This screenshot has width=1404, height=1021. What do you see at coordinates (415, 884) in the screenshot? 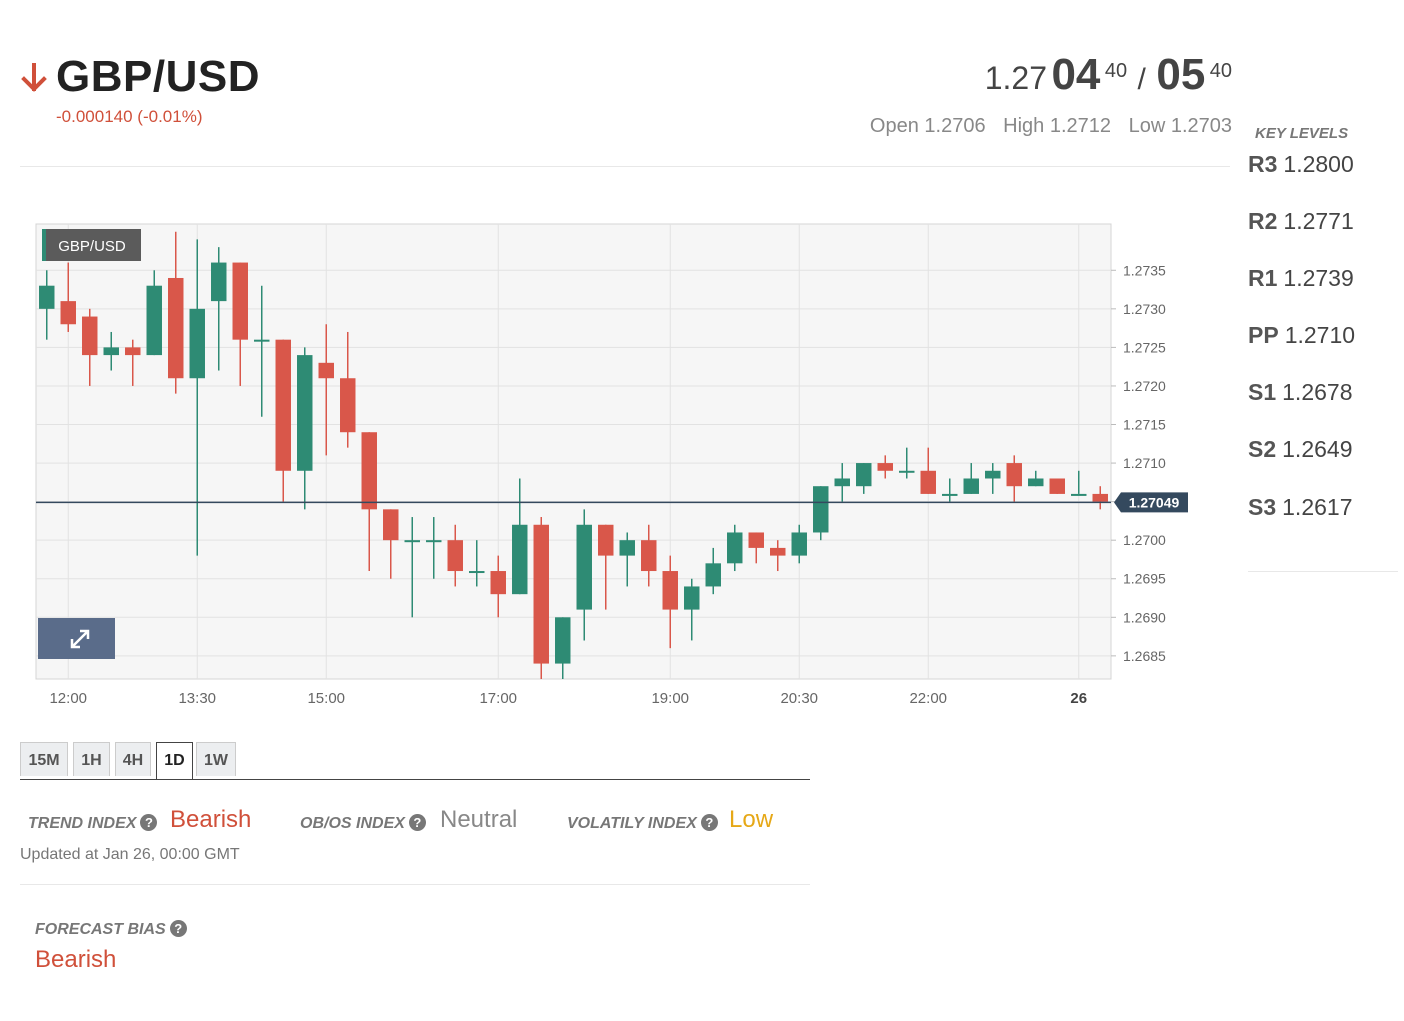
I see `indices-divider` at bounding box center [415, 884].